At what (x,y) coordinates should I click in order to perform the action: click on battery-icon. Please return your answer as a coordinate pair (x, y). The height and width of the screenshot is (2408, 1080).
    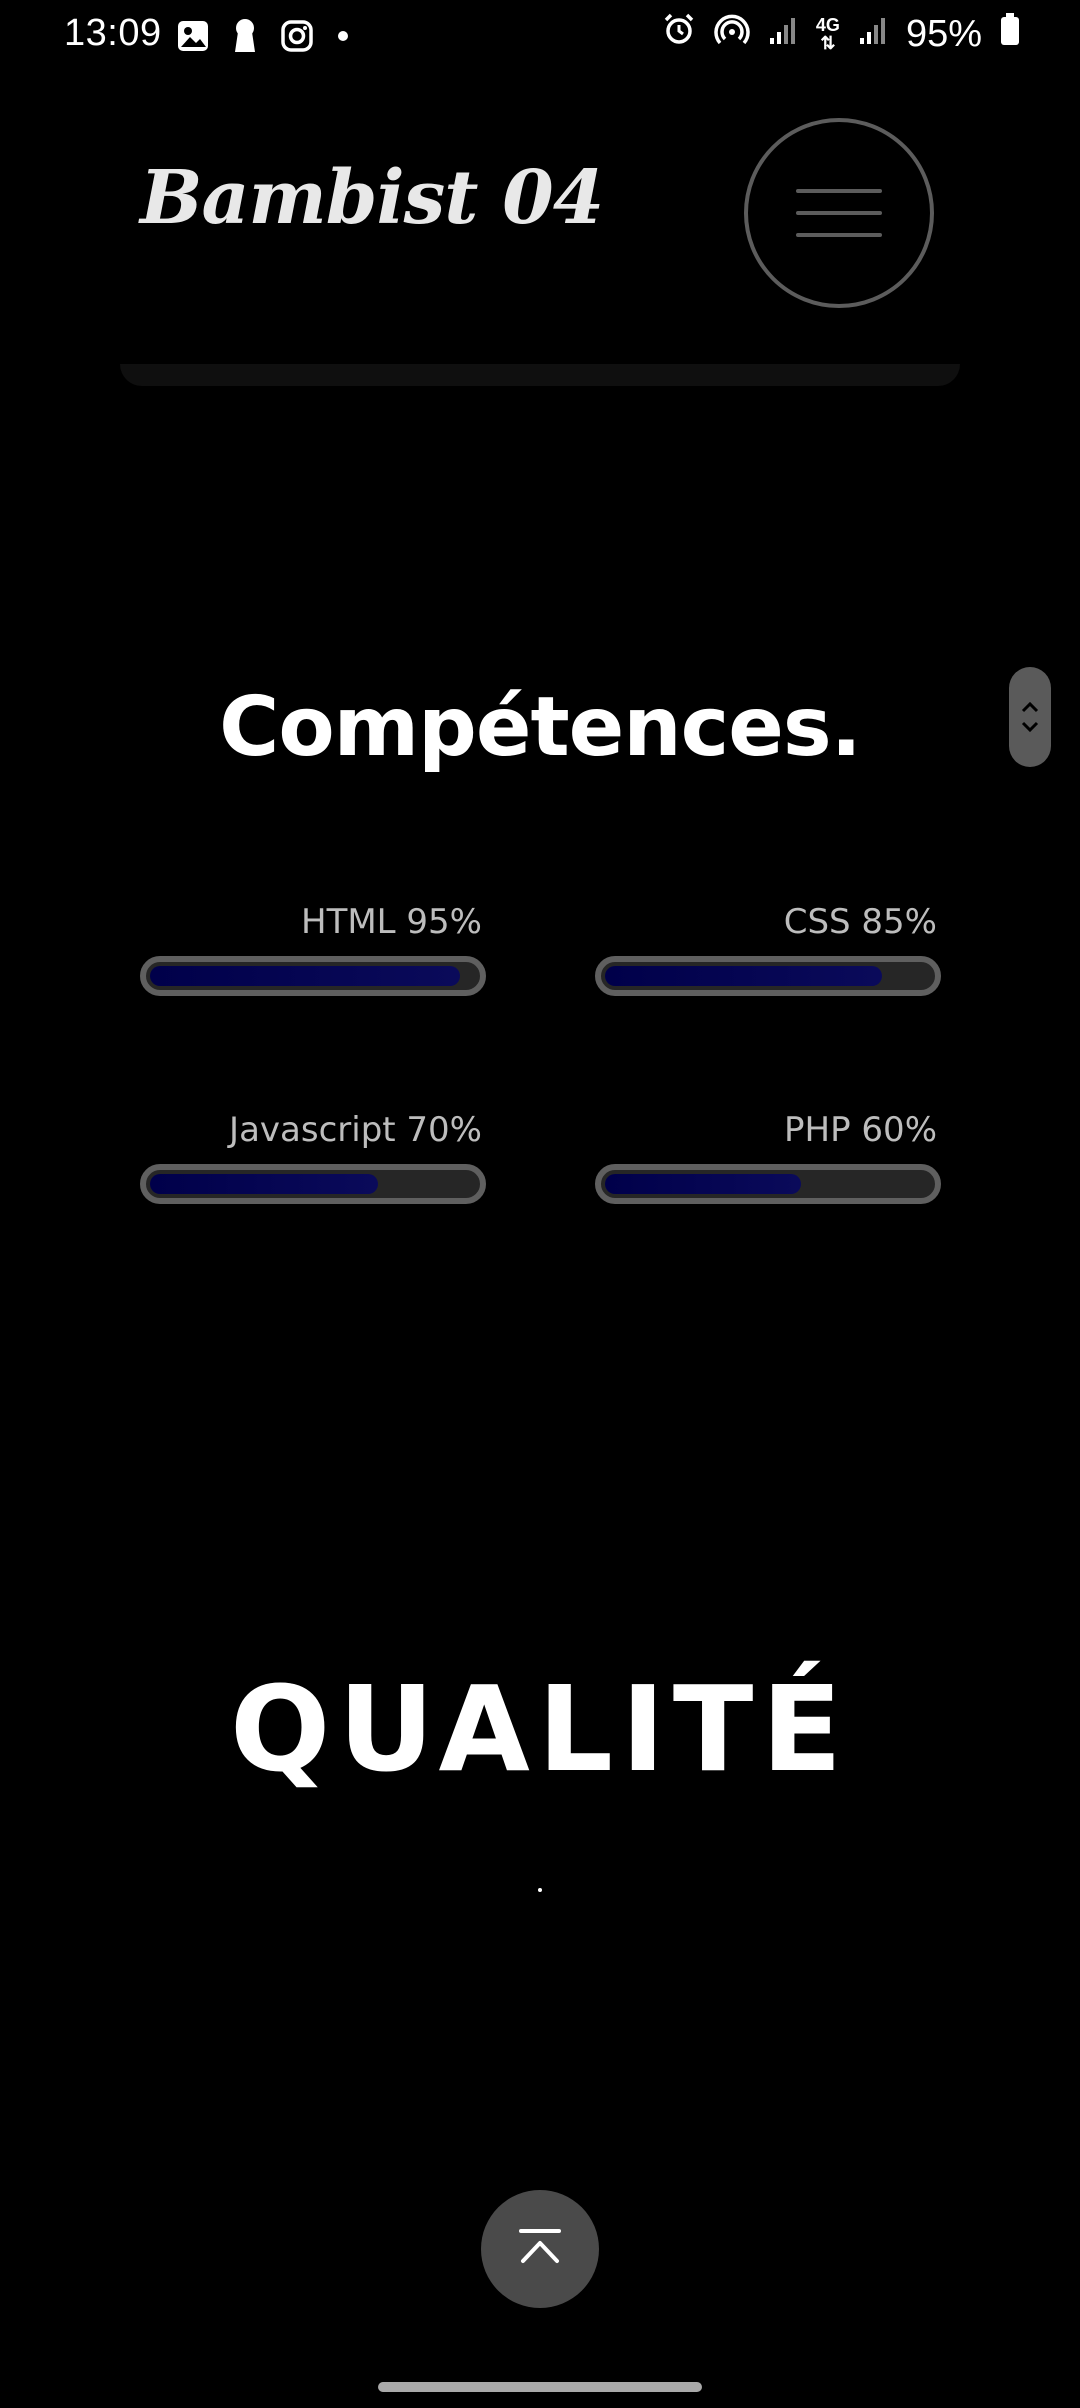
    Looking at the image, I should click on (1010, 34).